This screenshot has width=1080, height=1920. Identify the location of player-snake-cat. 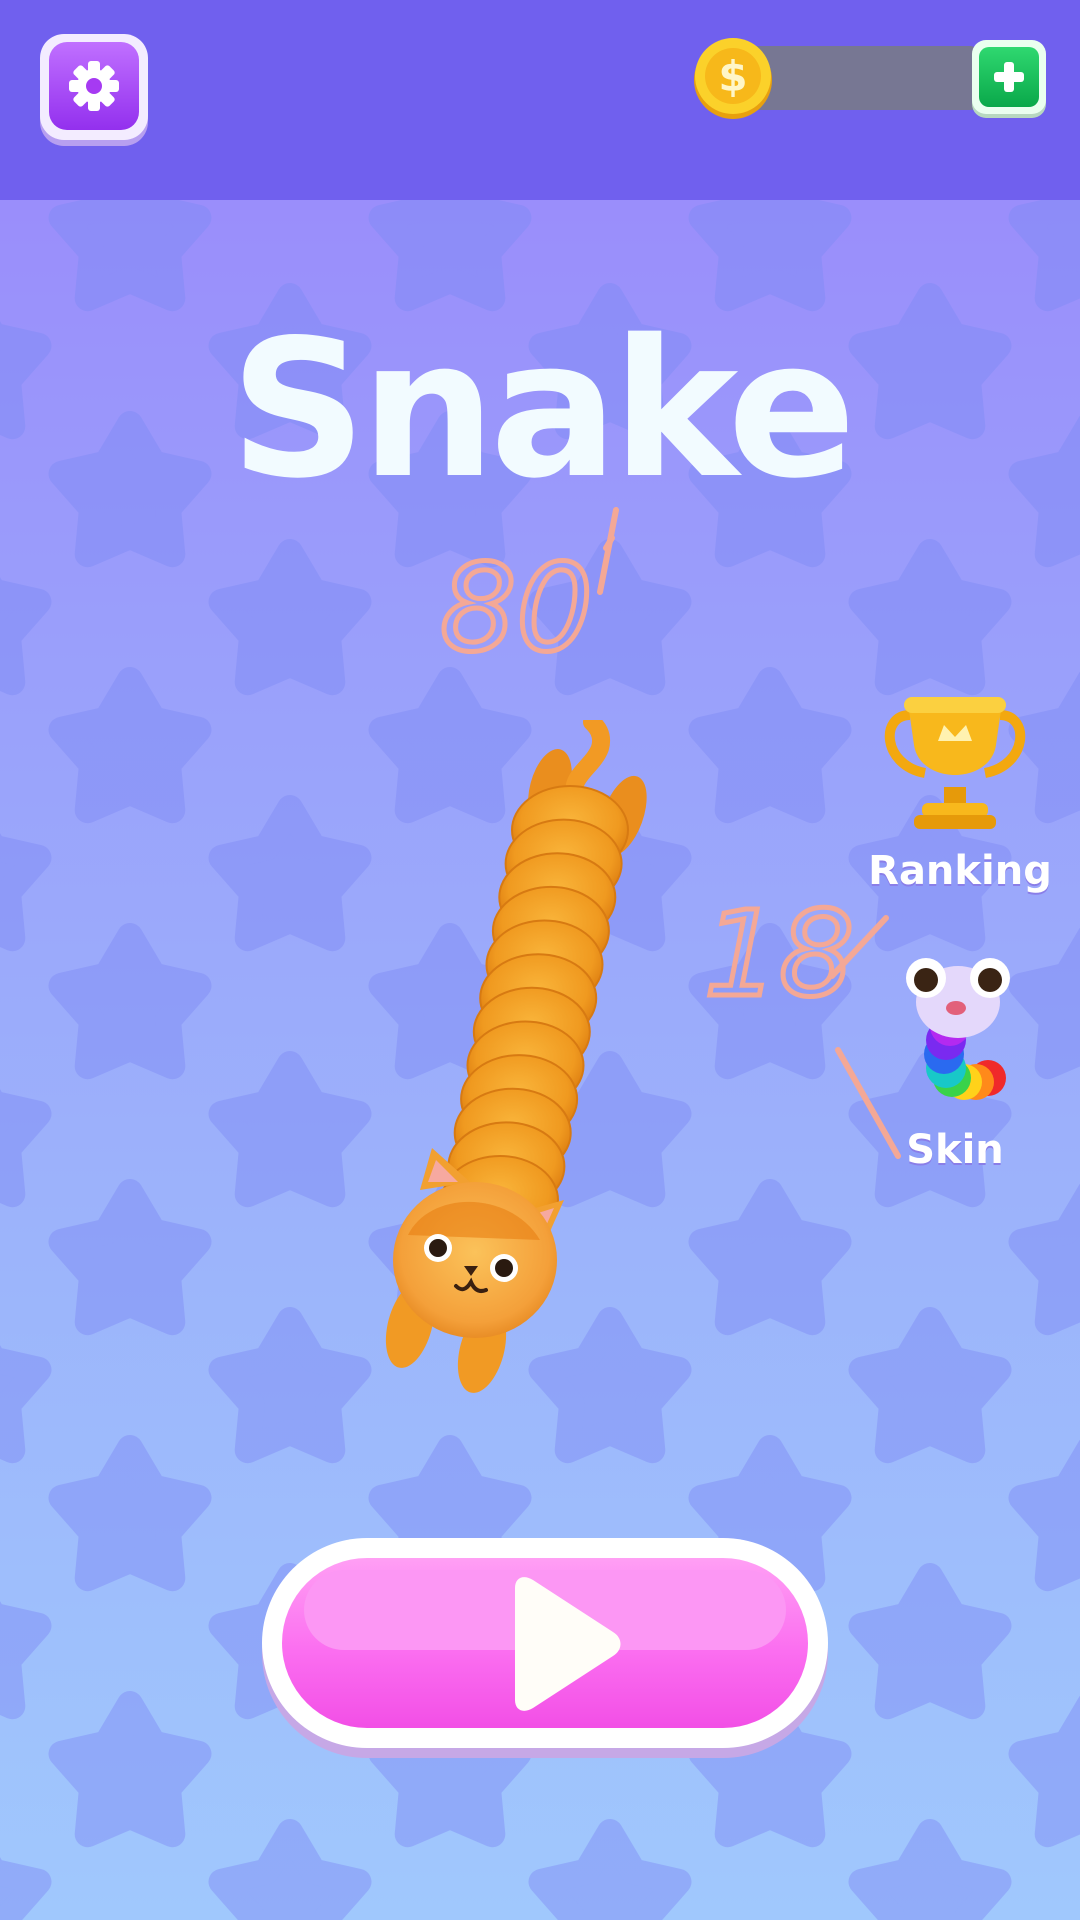
(516, 1056).